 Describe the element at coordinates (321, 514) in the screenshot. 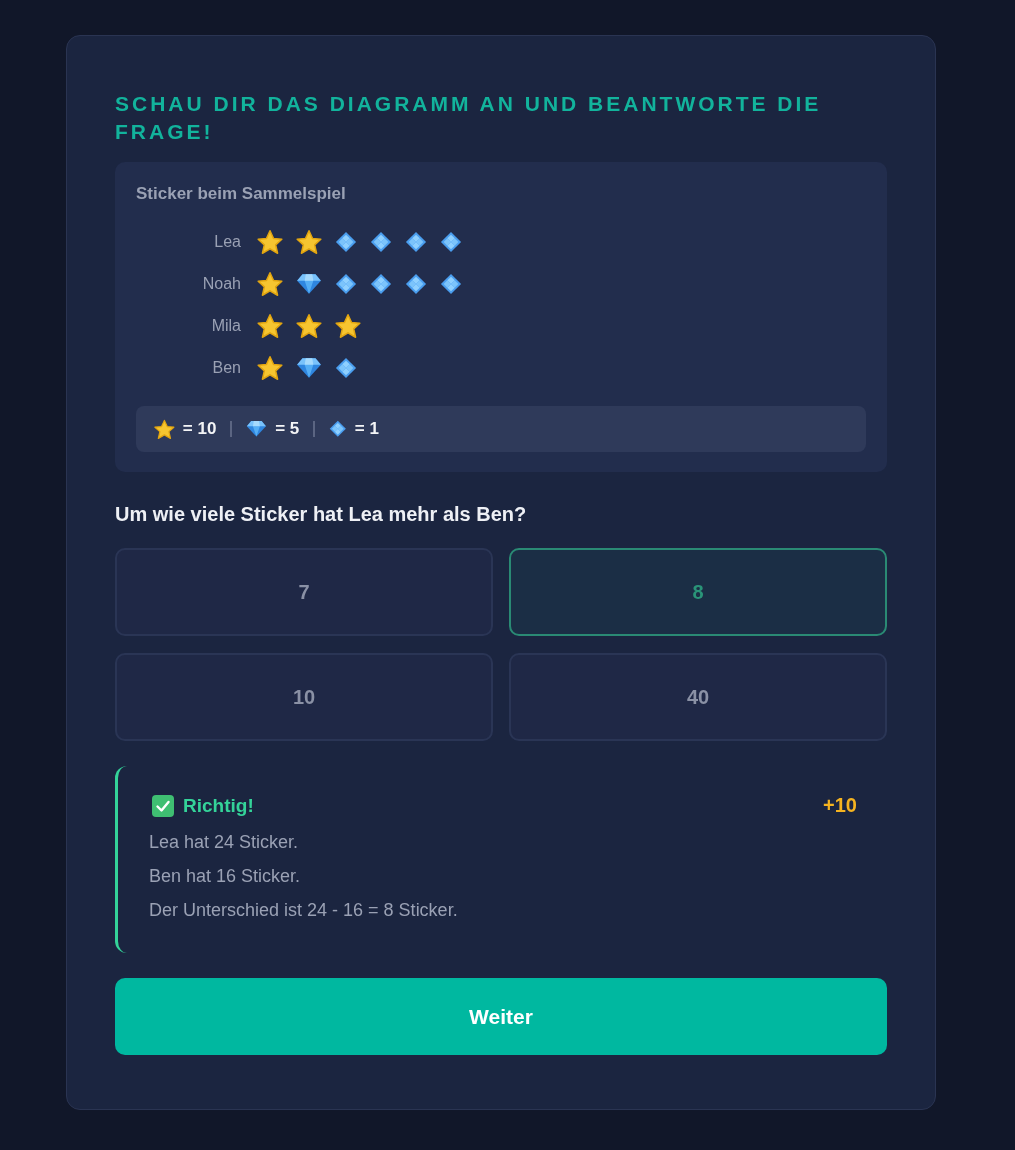

I see `question-text: Um wie viele Sticker hat Lea mehr als Ben?` at that location.